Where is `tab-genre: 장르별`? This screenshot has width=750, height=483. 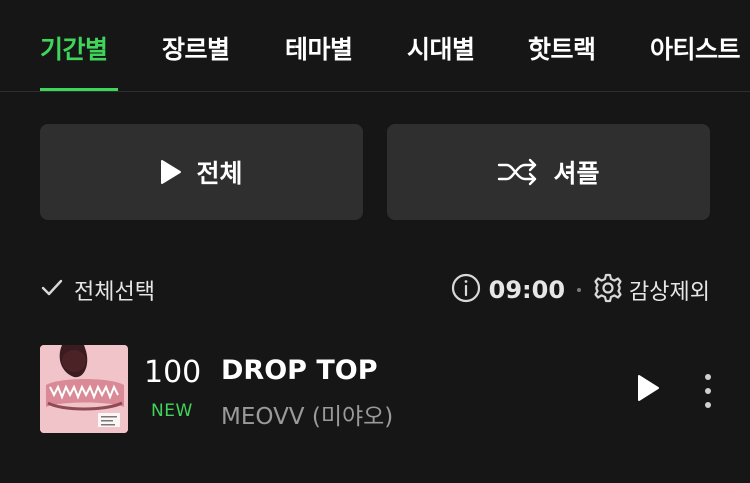
tab-genre: 장르별 is located at coordinates (196, 50).